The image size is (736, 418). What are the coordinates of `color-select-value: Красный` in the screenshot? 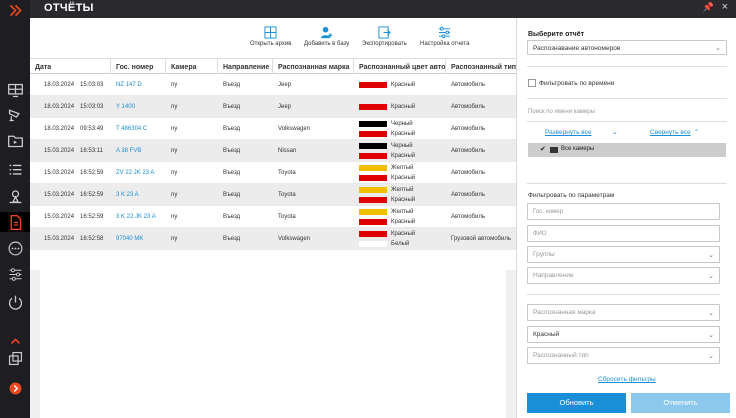 It's located at (546, 334).